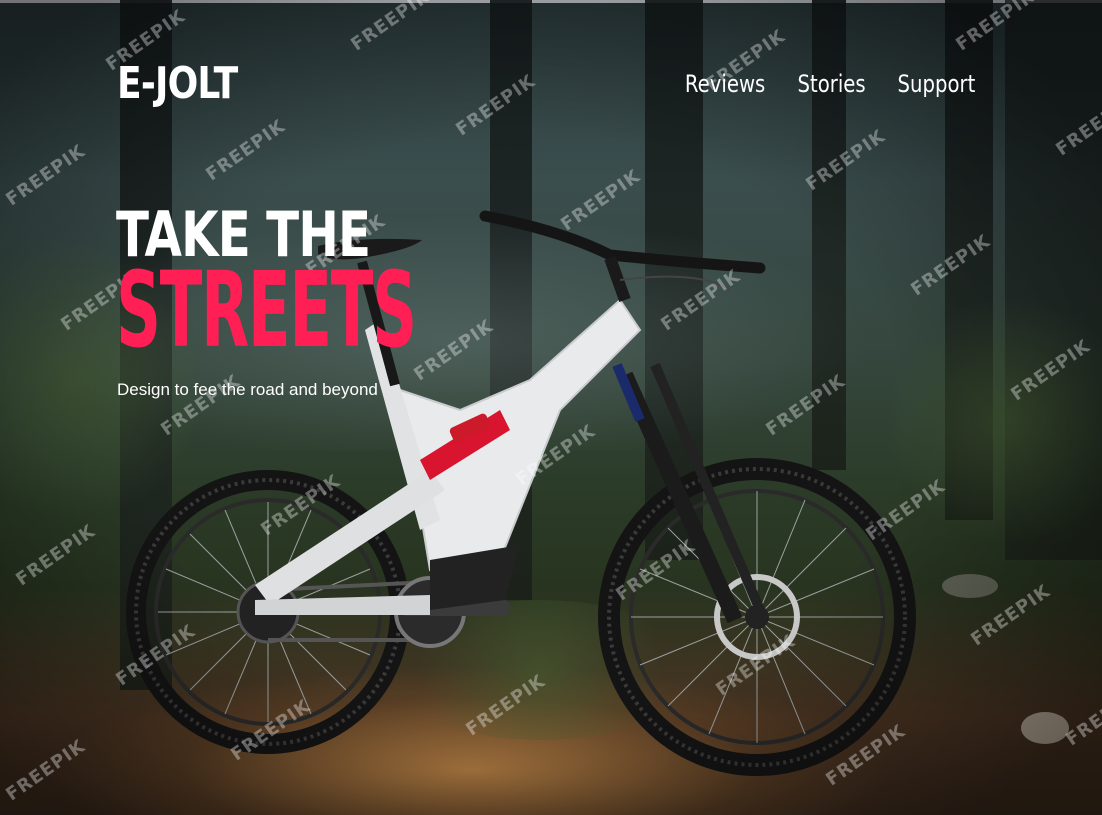 This screenshot has width=1102, height=815. Describe the element at coordinates (247, 389) in the screenshot. I see `hero-tagline: Design to fee the road and beyond` at that location.